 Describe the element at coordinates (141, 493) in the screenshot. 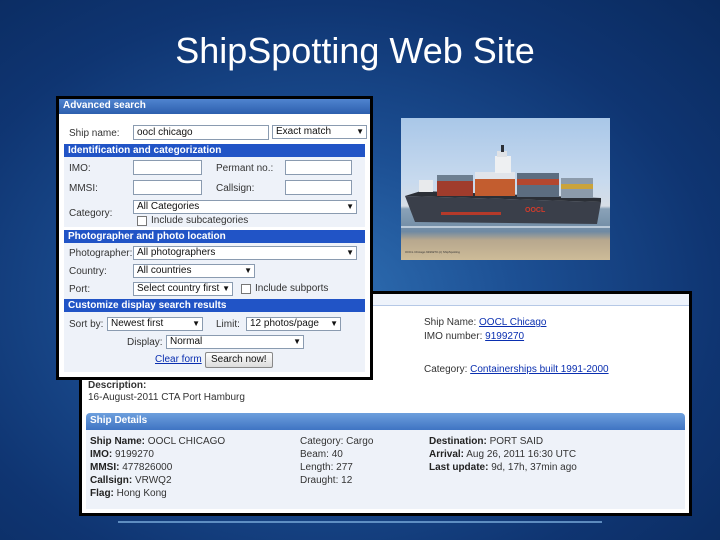

I see `detail-value: Hong Kong` at that location.